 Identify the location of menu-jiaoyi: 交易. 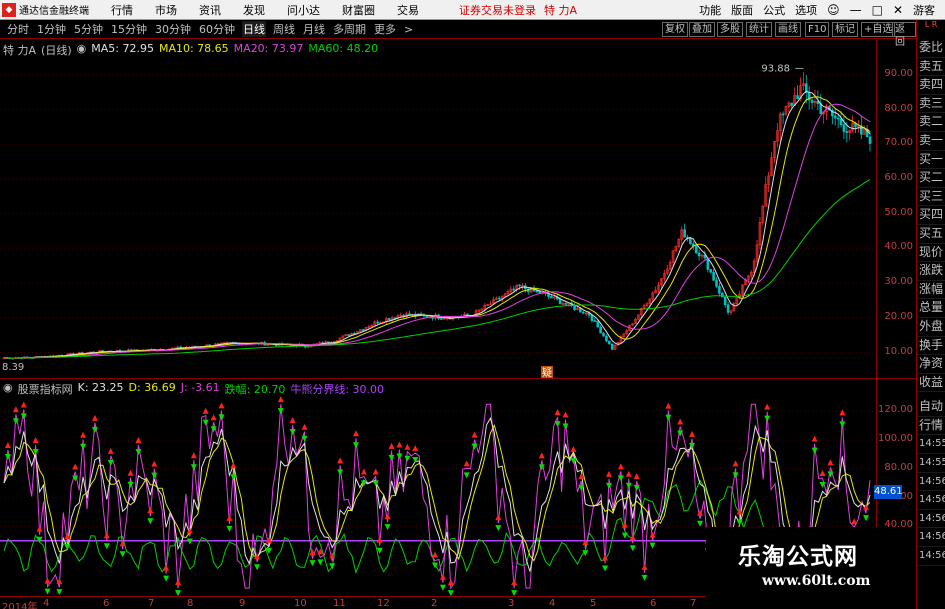
(408, 10).